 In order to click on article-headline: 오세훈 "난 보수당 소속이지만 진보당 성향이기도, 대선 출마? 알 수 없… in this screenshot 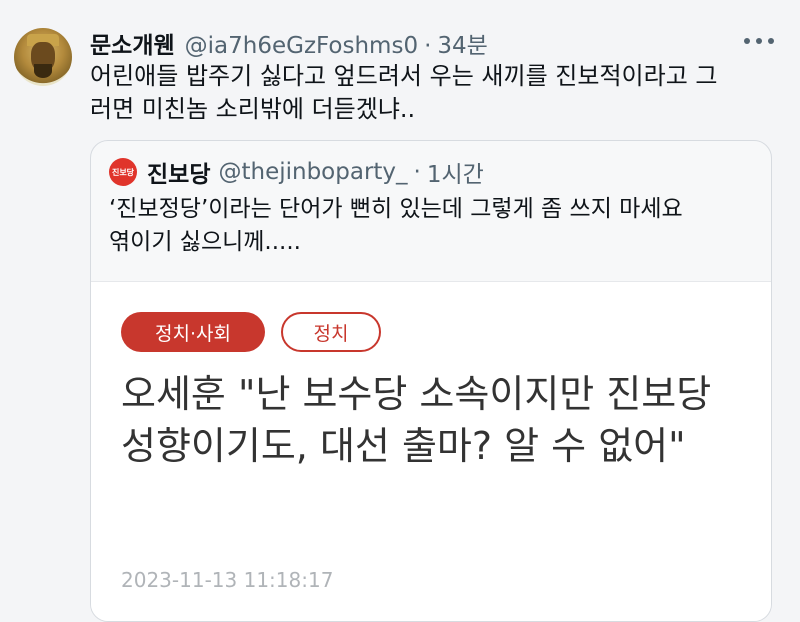, I will do `click(416, 420)`.